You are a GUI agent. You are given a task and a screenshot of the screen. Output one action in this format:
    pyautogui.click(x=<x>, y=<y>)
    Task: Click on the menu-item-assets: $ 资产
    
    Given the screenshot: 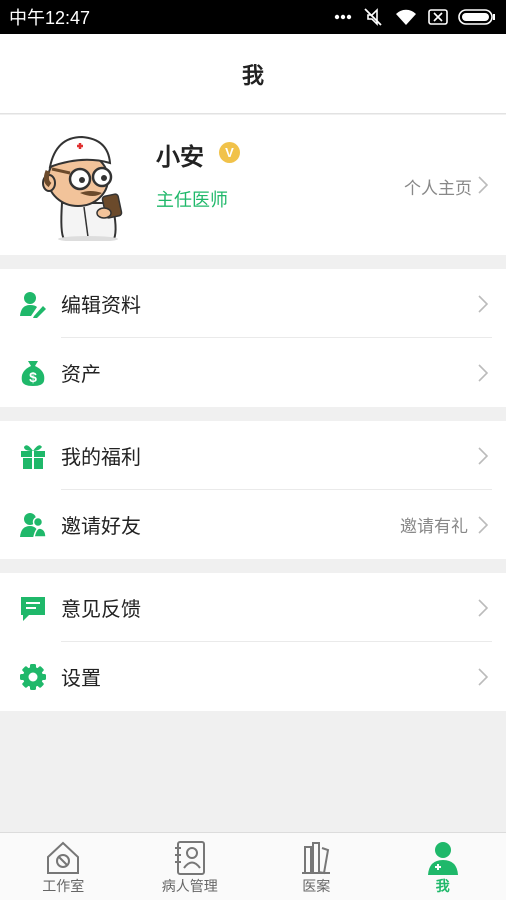 What is the action you would take?
    pyautogui.click(x=253, y=372)
    